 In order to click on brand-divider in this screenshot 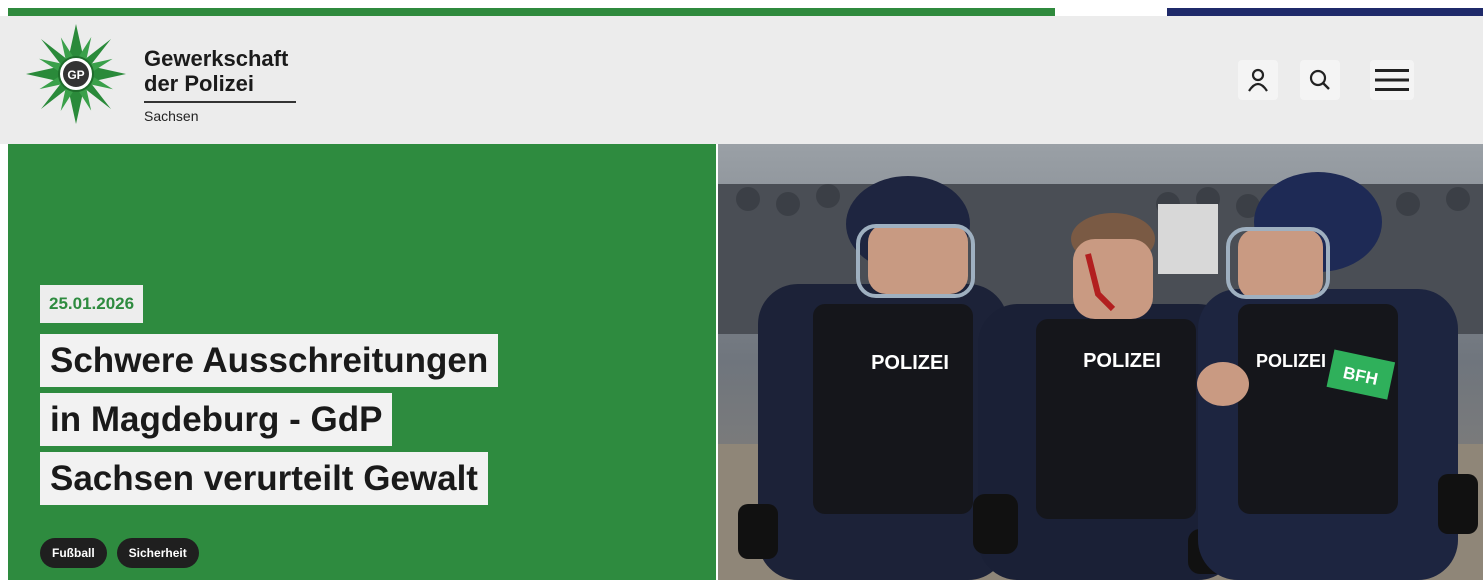, I will do `click(220, 102)`.